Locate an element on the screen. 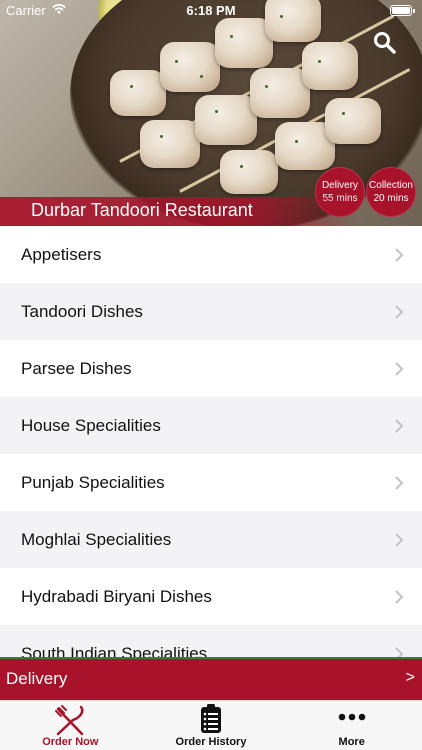 The image size is (422, 750). battery-icon is located at coordinates (402, 10).